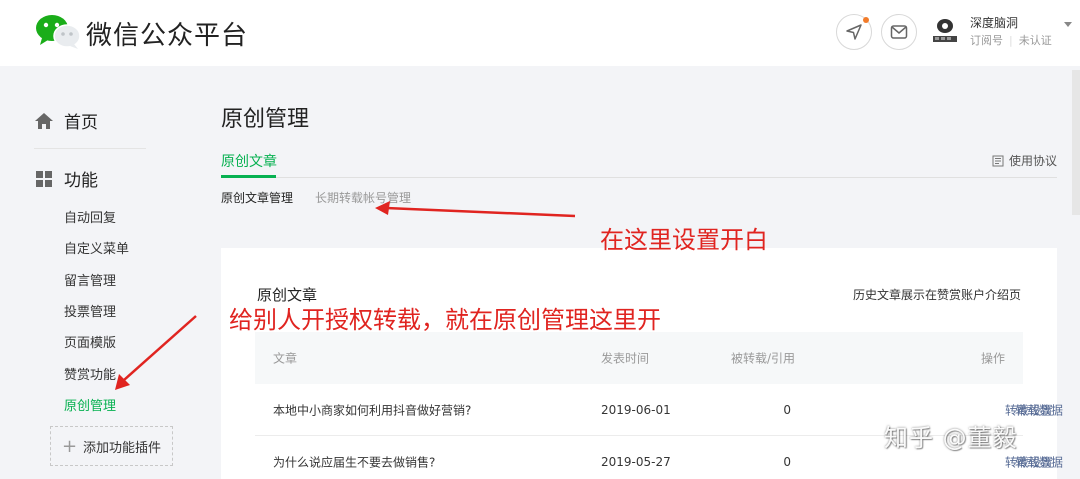 The image size is (1080, 479). Describe the element at coordinates (90, 404) in the screenshot. I see `sidebar-item-original: 原创管理` at that location.